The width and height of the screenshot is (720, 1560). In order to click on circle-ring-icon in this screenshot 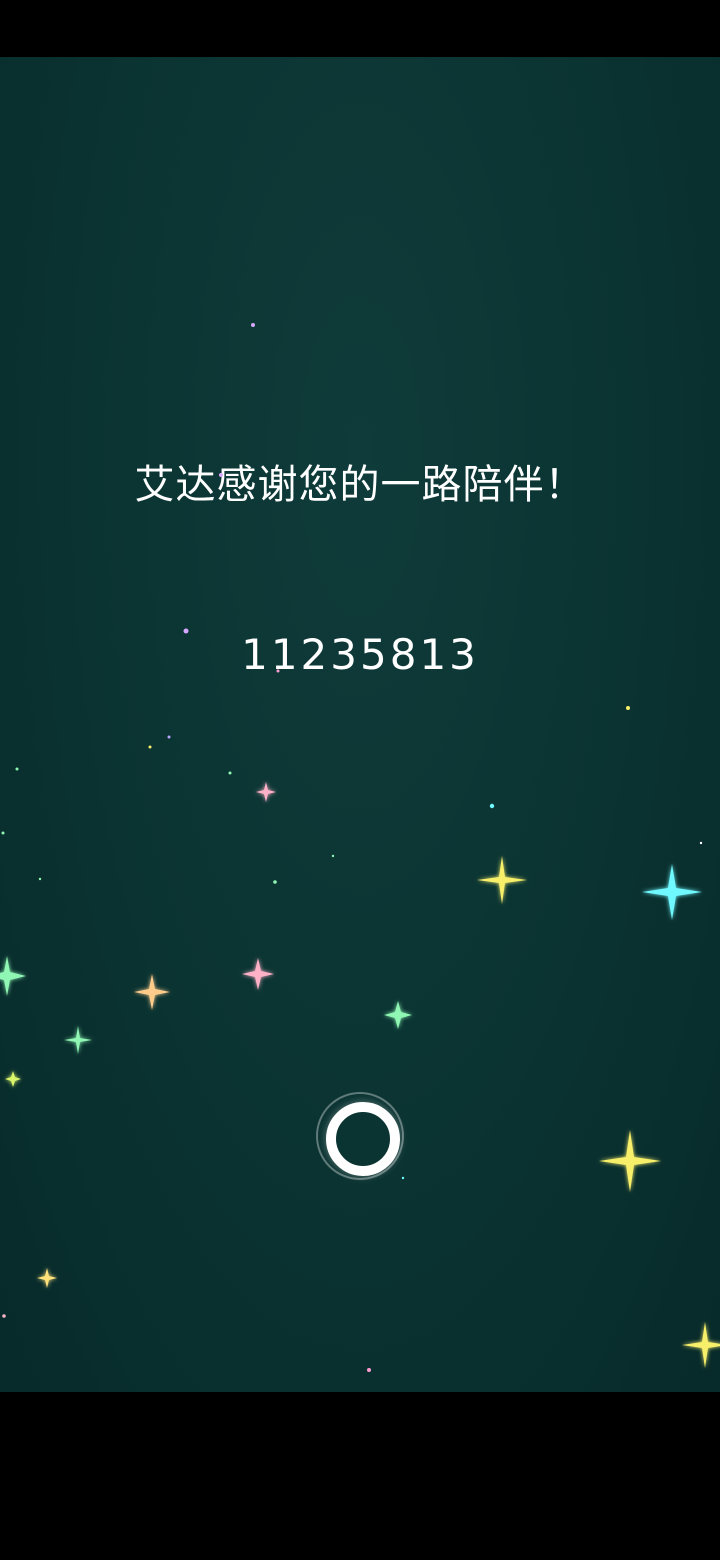, I will do `click(363, 1139)`.